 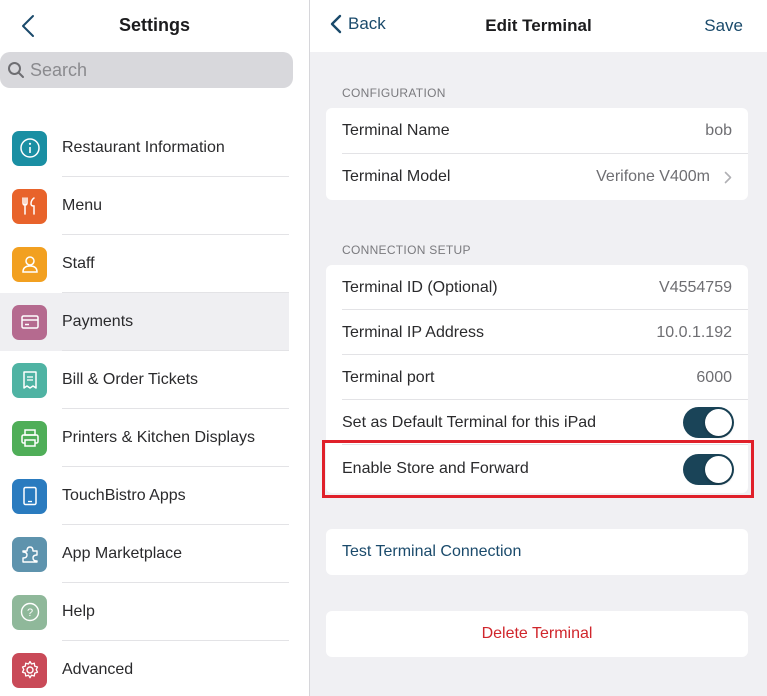 I want to click on terminal-name-label: Terminal Name, so click(x=396, y=130).